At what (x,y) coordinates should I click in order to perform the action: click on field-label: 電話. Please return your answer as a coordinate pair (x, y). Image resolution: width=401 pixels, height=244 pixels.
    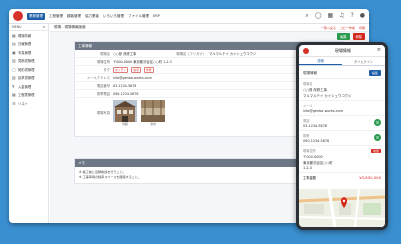
    Looking at the image, I should click on (306, 121).